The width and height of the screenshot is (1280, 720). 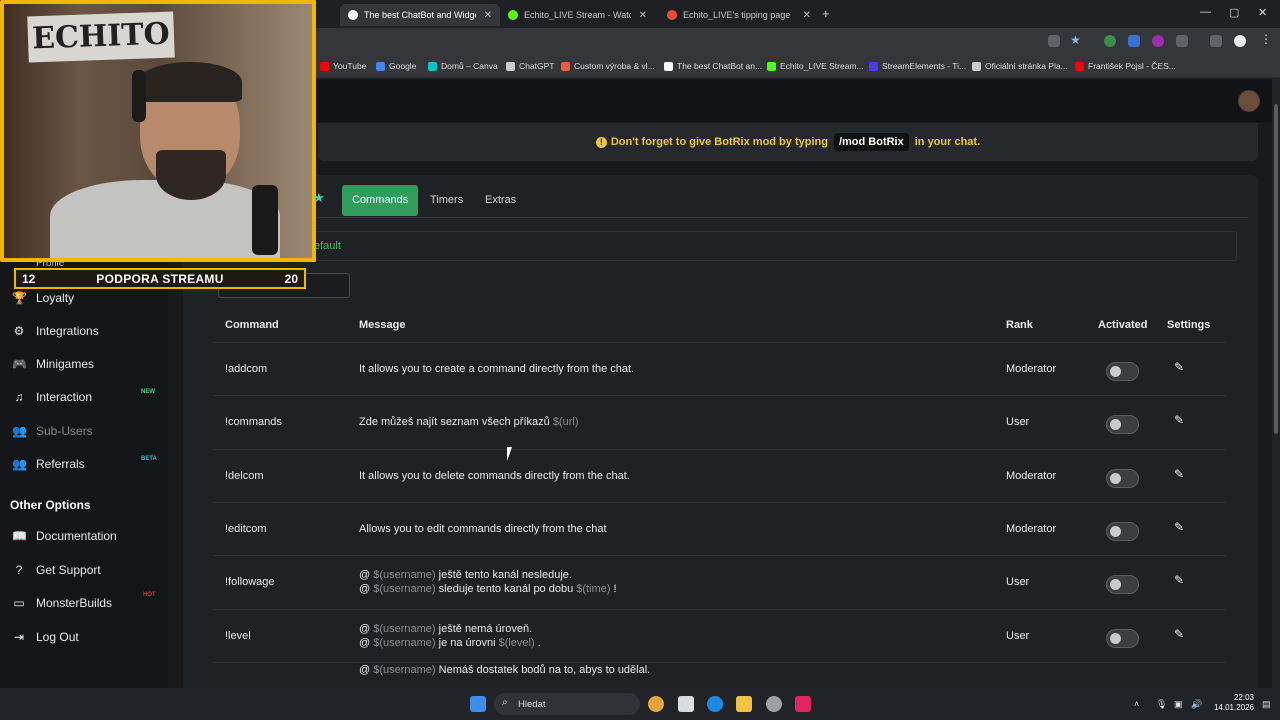 I want to click on sidebar-item-monsterbuilds: ▭ MonsterBuilds, so click(x=62, y=603).